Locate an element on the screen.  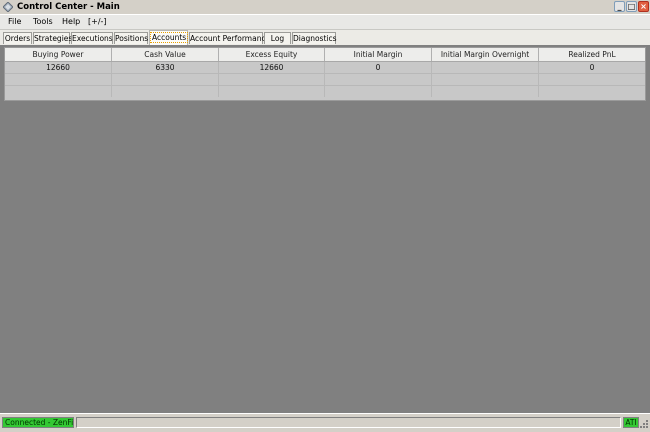
tab-accounts-label: Accounts is located at coordinates (169, 37).